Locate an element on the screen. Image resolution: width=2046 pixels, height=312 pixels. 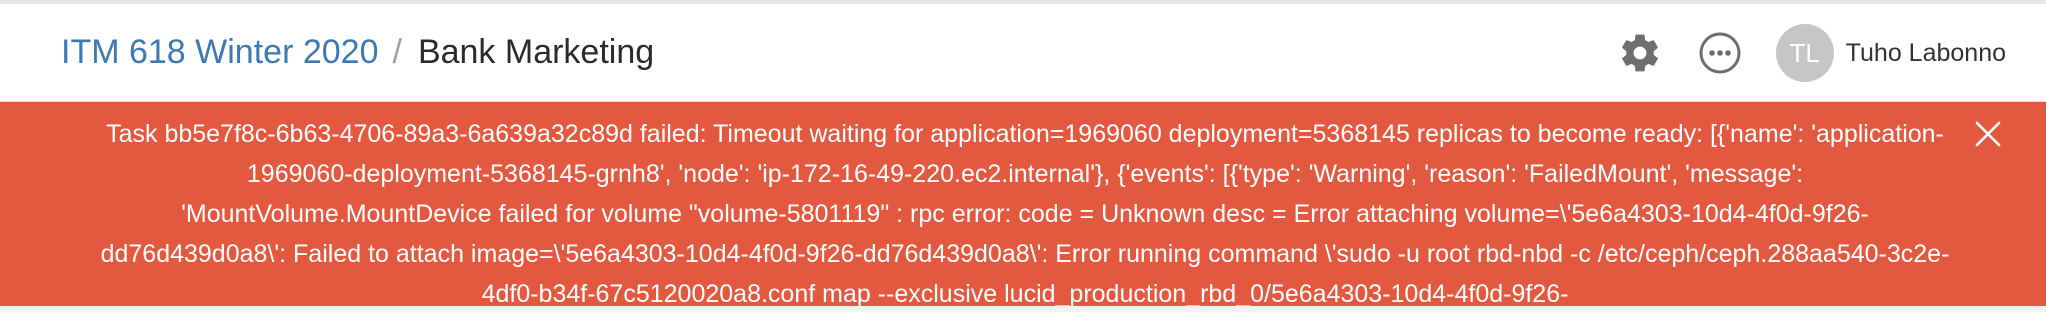
breadcrumb: ITM 618 Winter 2020 / Bank Marketing is located at coordinates (357, 52).